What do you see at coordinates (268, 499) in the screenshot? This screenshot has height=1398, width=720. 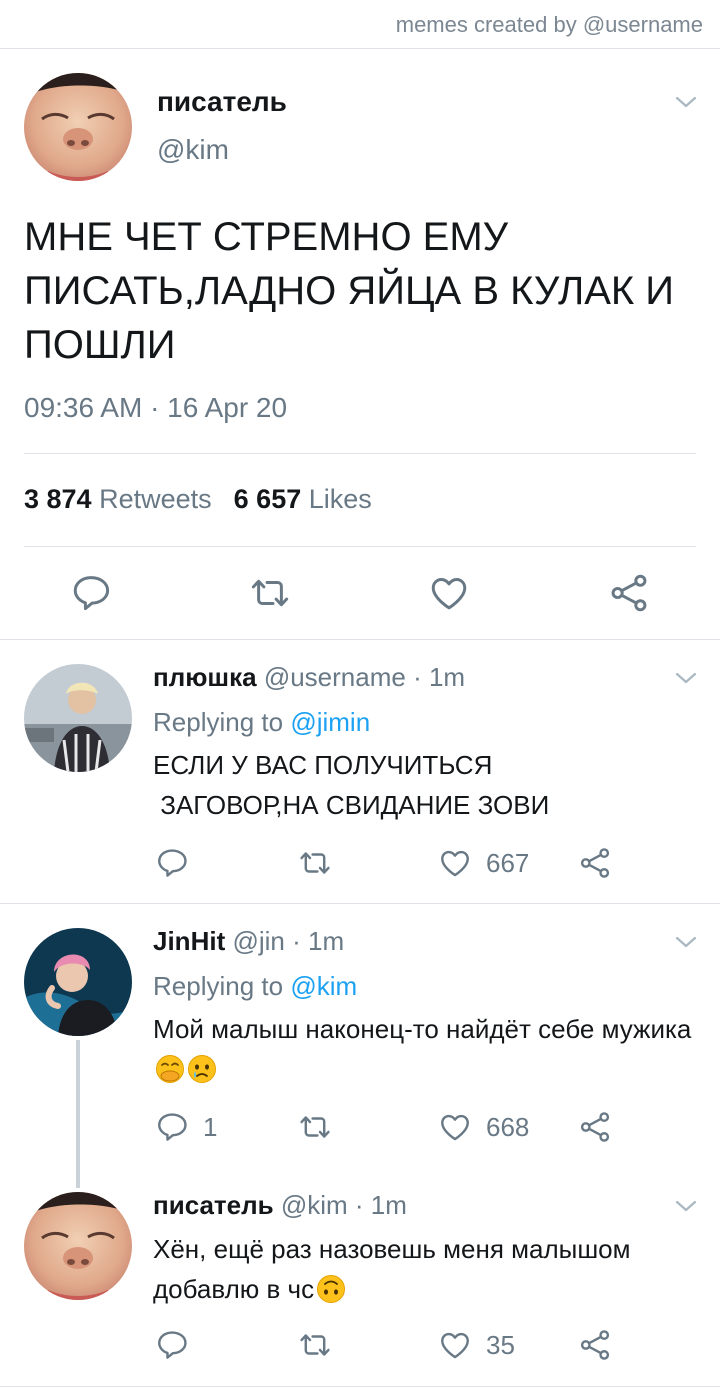 I see `likes-count: 6 657` at bounding box center [268, 499].